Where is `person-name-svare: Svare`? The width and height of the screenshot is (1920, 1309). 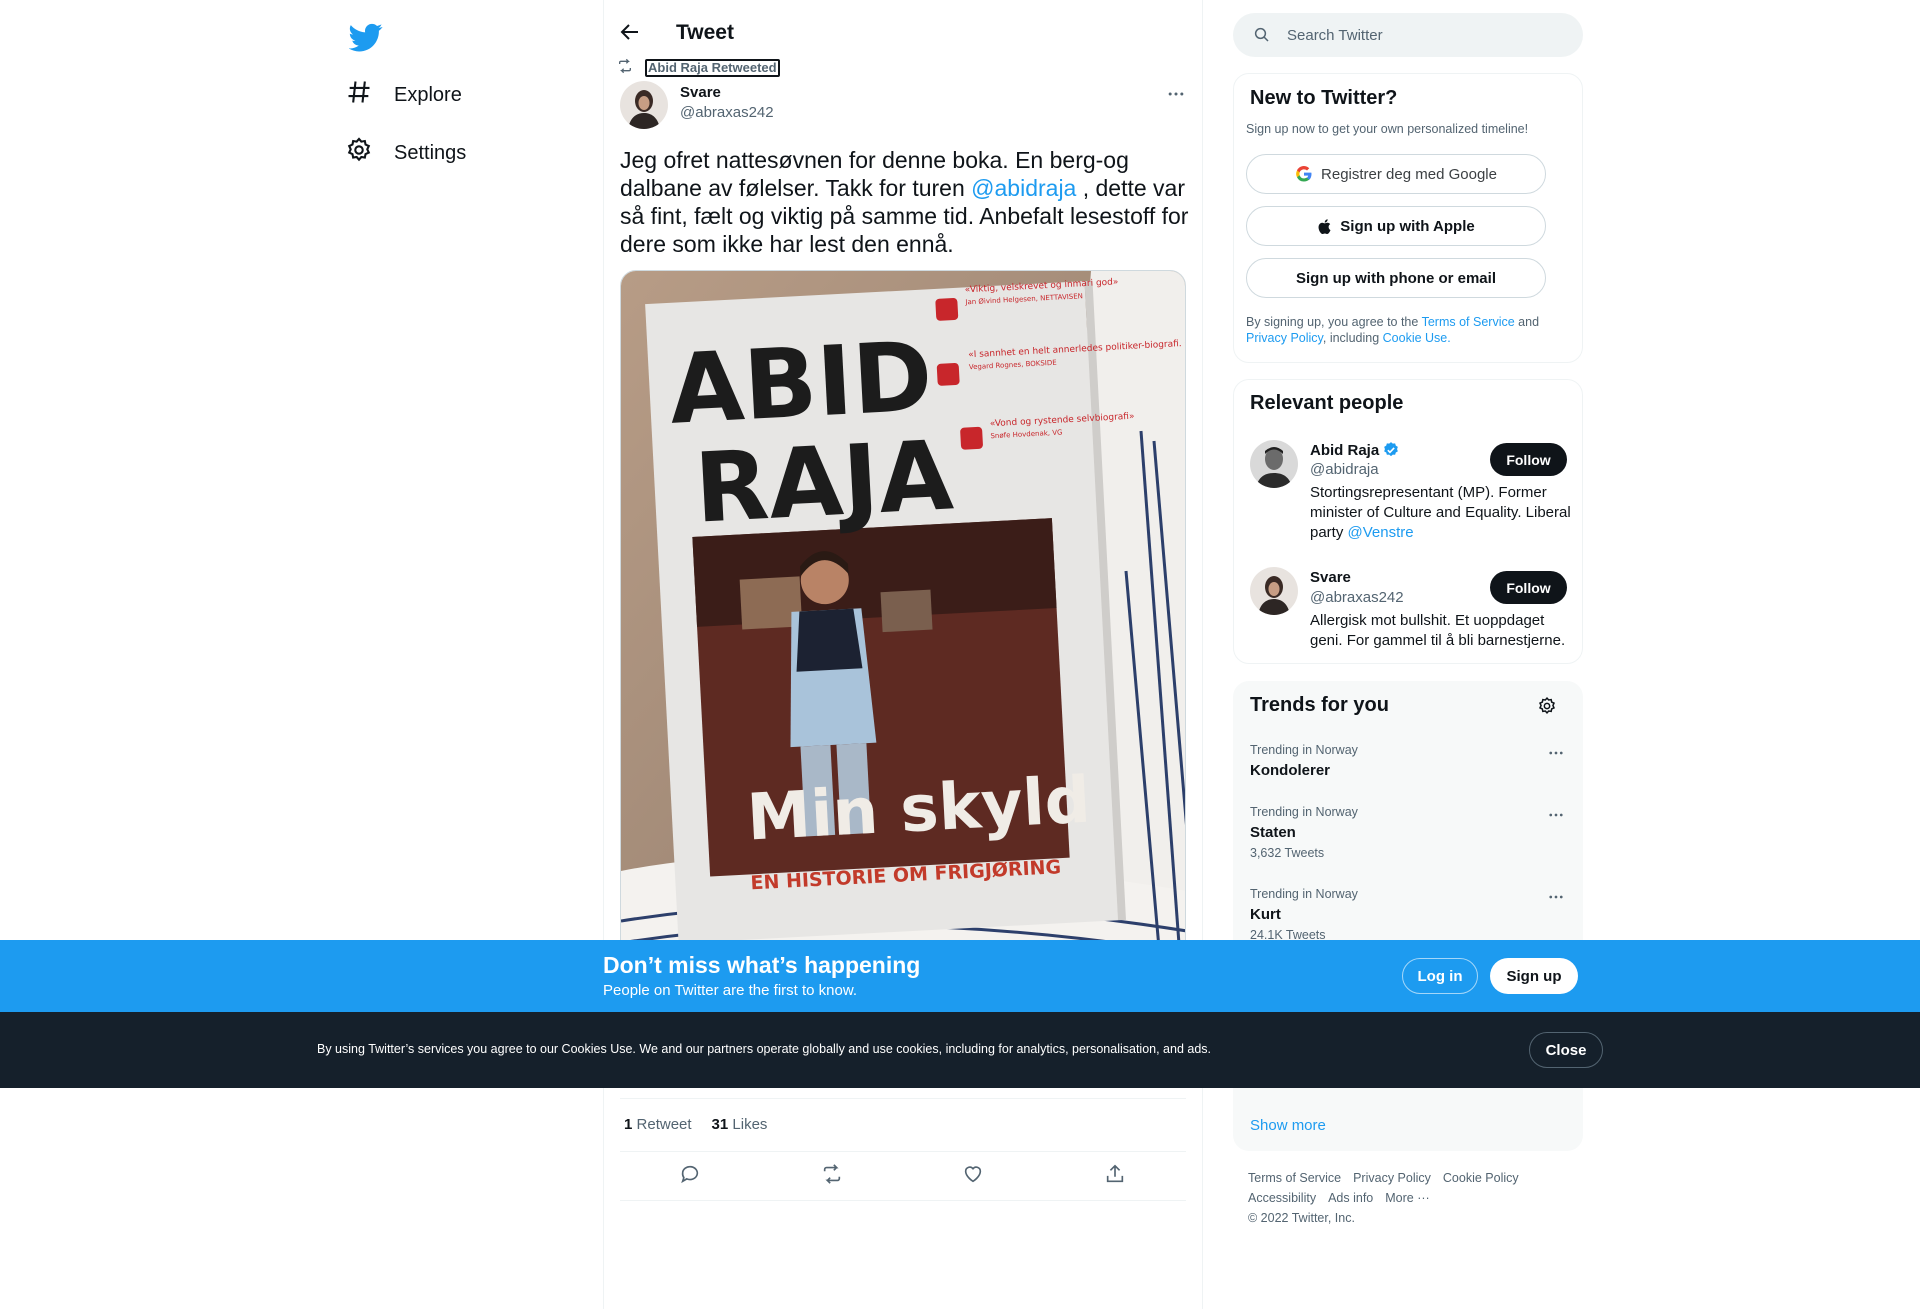
person-name-svare: Svare is located at coordinates (1330, 577).